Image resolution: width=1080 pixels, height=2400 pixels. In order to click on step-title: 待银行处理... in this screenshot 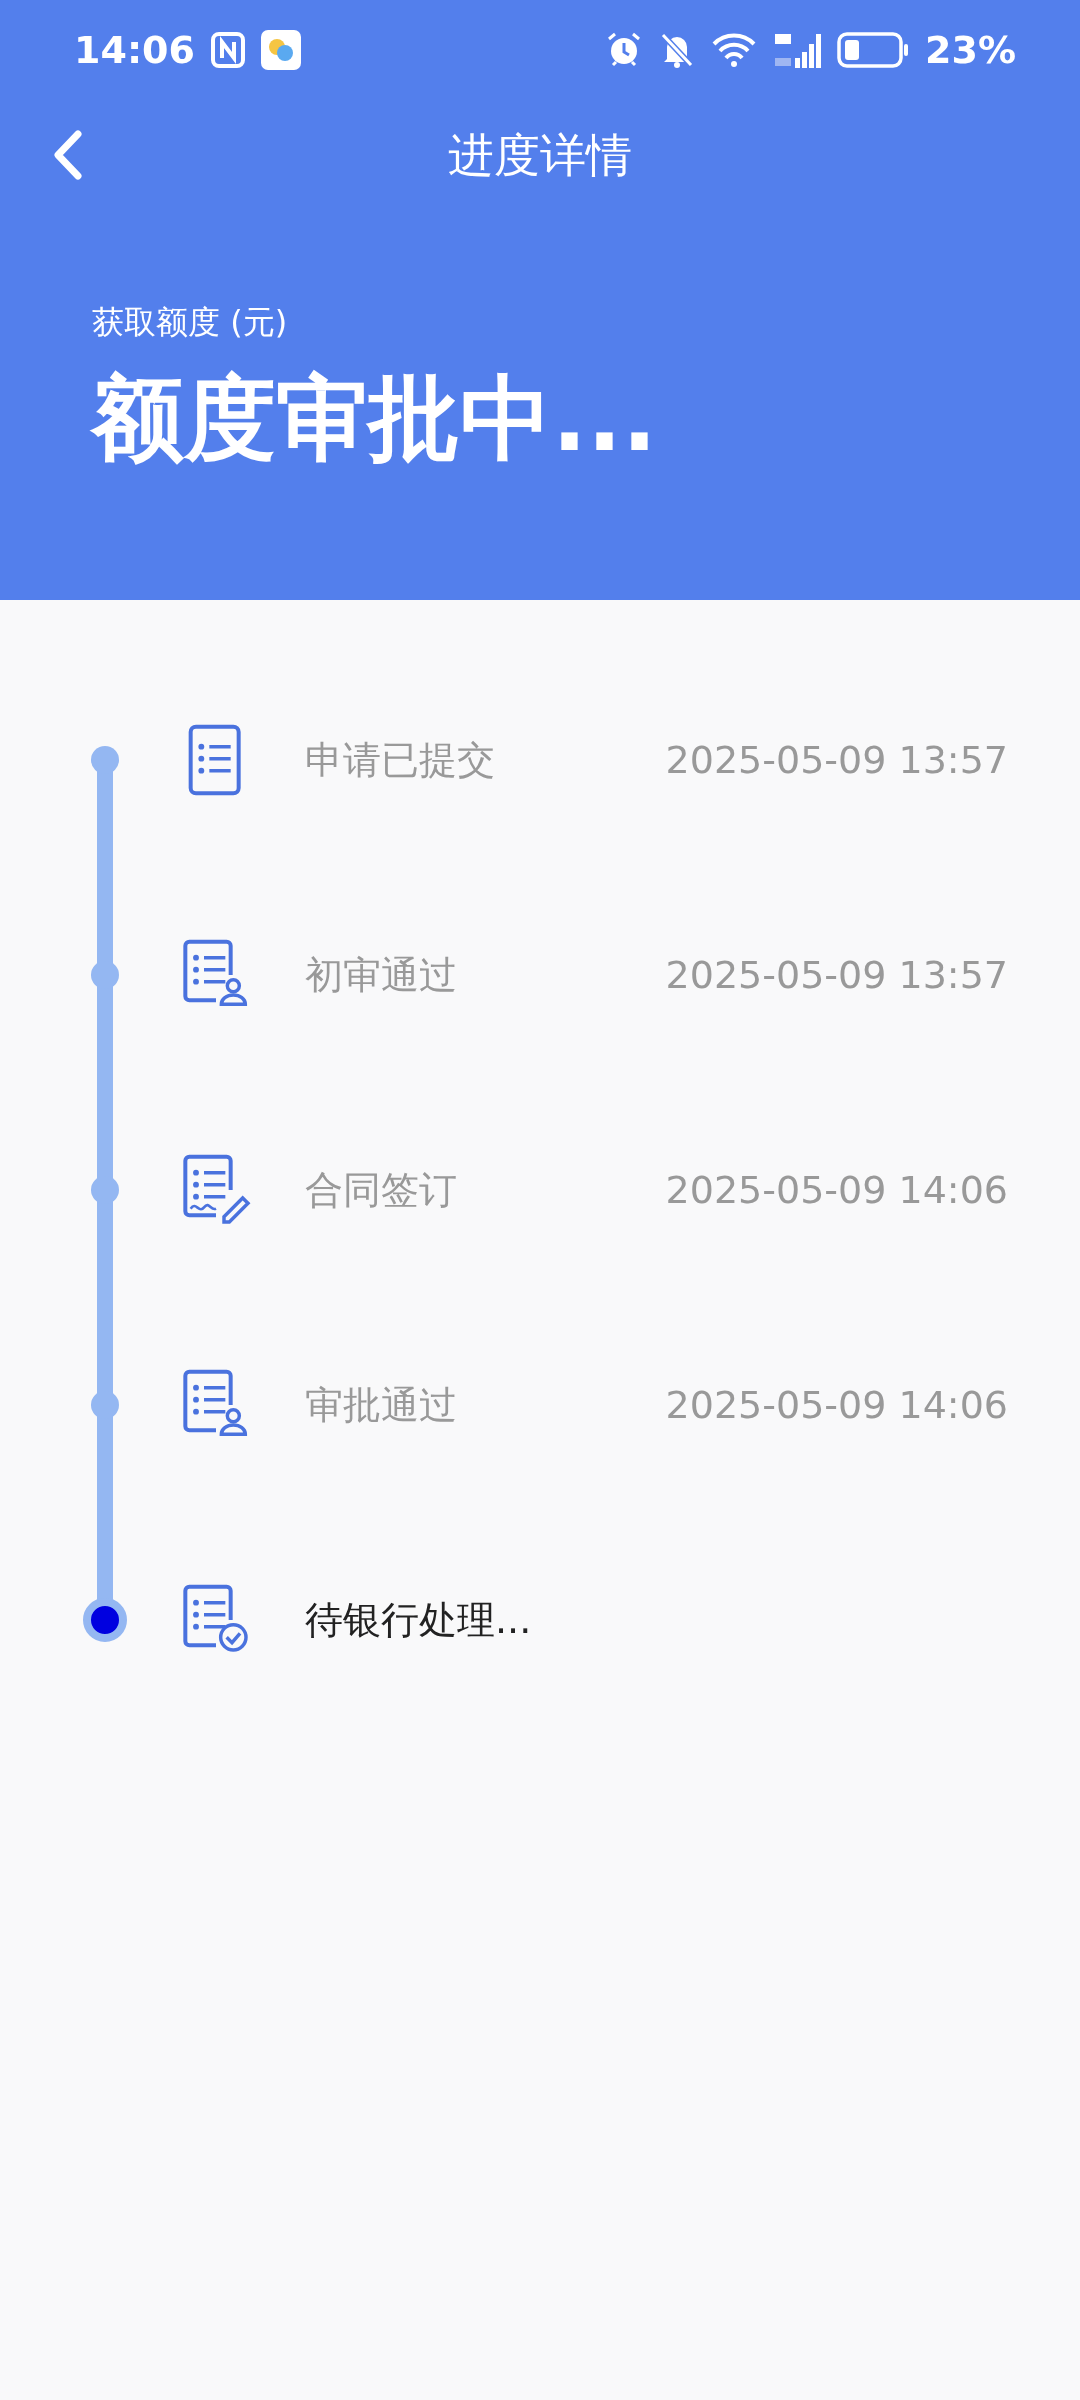, I will do `click(418, 1619)`.